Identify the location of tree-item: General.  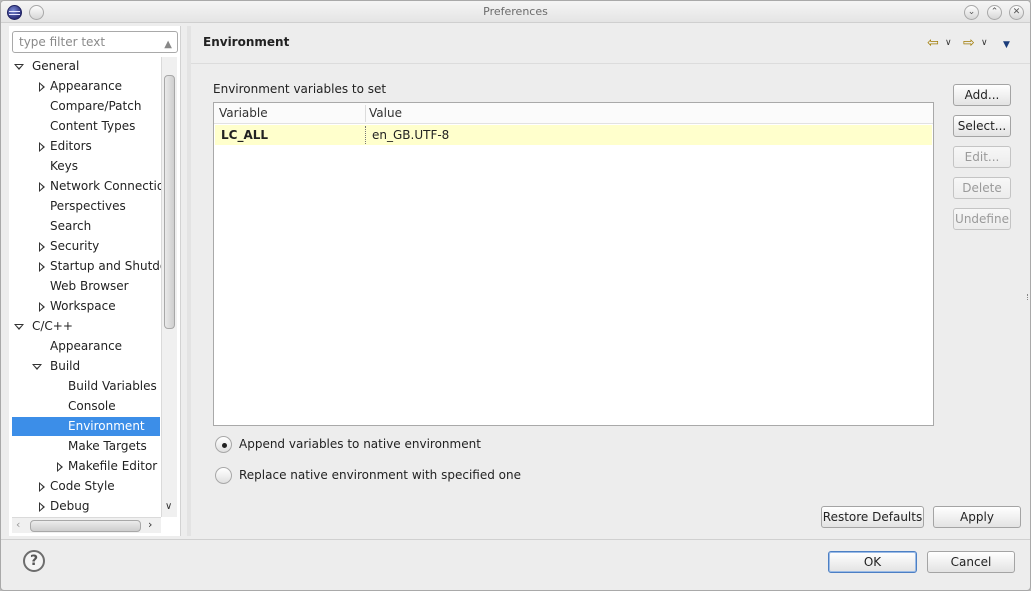
(86, 66).